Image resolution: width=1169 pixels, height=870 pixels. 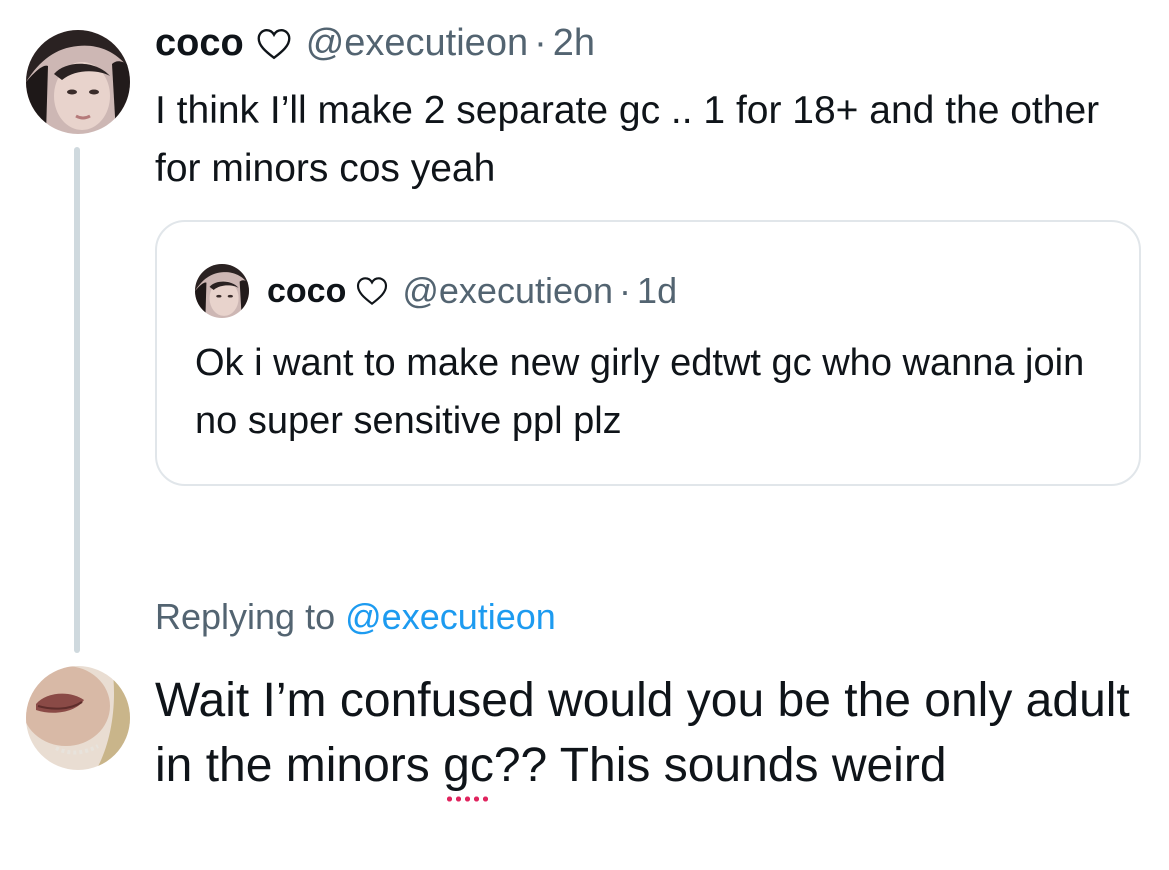 I want to click on tweet-author-avatar, so click(x=78, y=82).